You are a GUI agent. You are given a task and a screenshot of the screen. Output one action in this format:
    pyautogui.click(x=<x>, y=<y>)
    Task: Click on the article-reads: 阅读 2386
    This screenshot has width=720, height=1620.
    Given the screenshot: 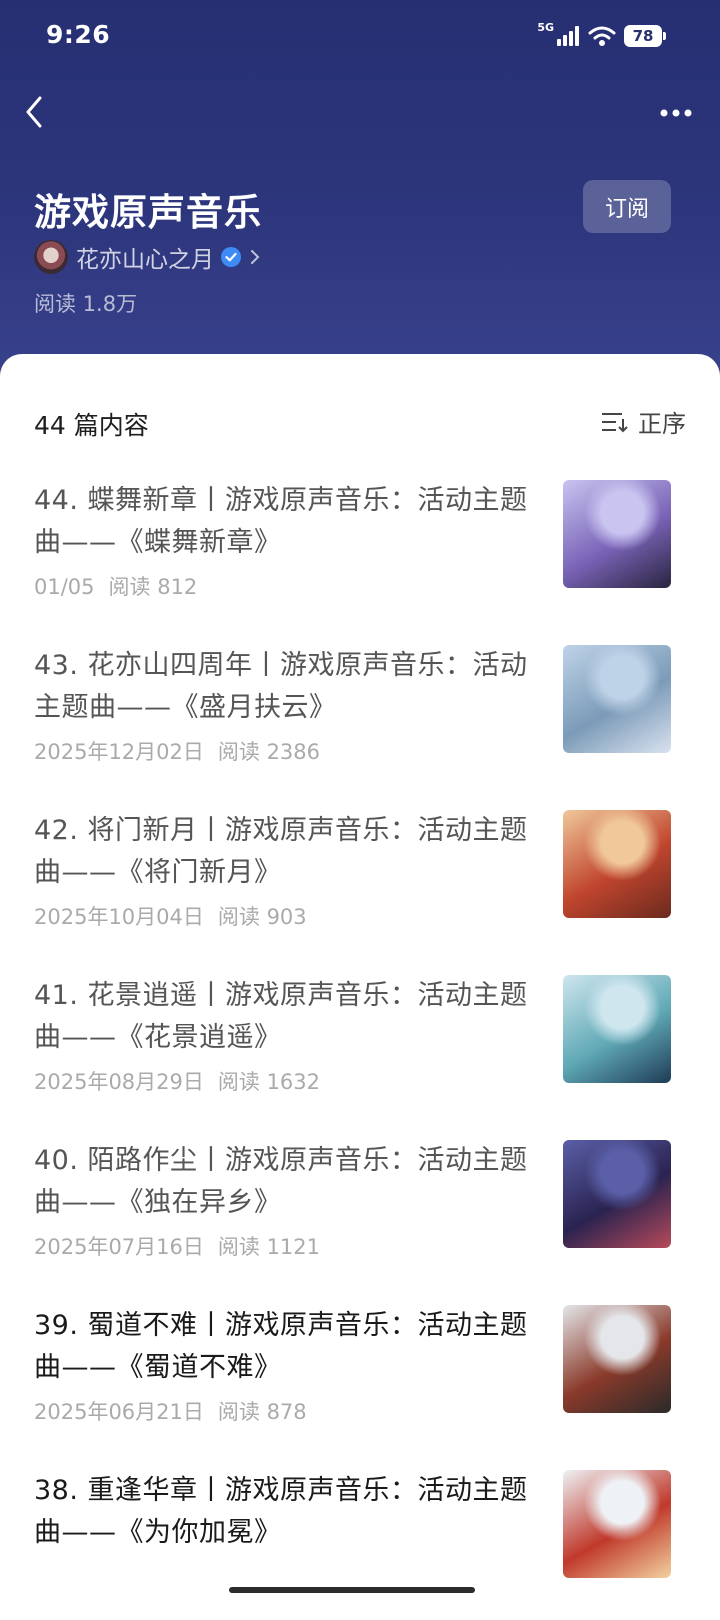 What is the action you would take?
    pyautogui.click(x=269, y=752)
    